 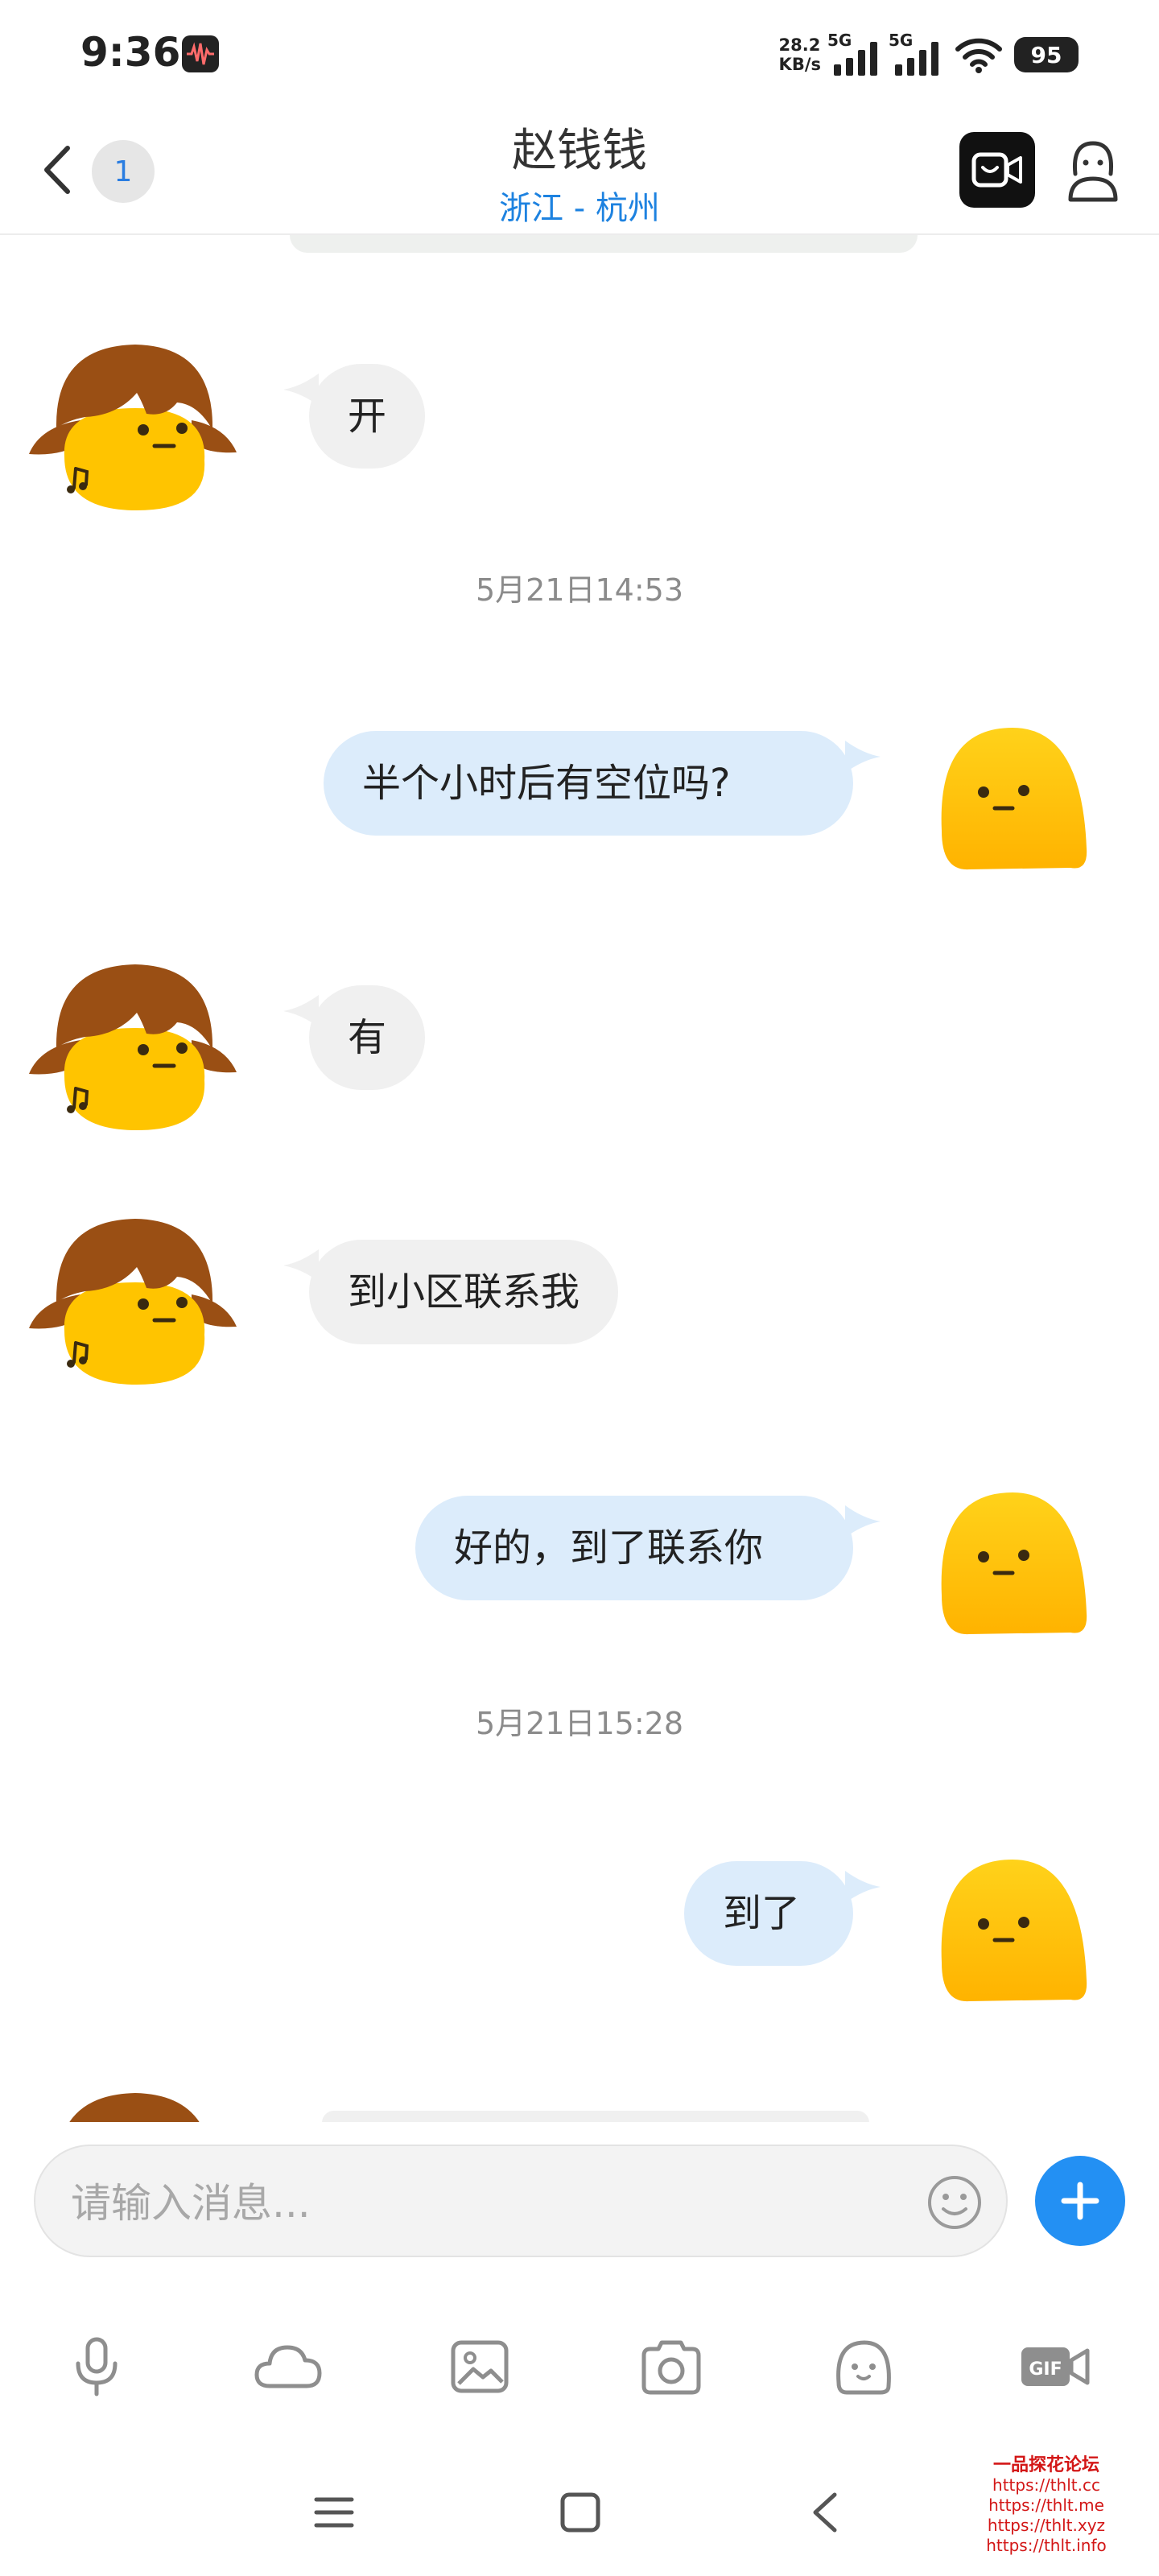 I want to click on network-speed-value: 28.2, so click(x=799, y=45).